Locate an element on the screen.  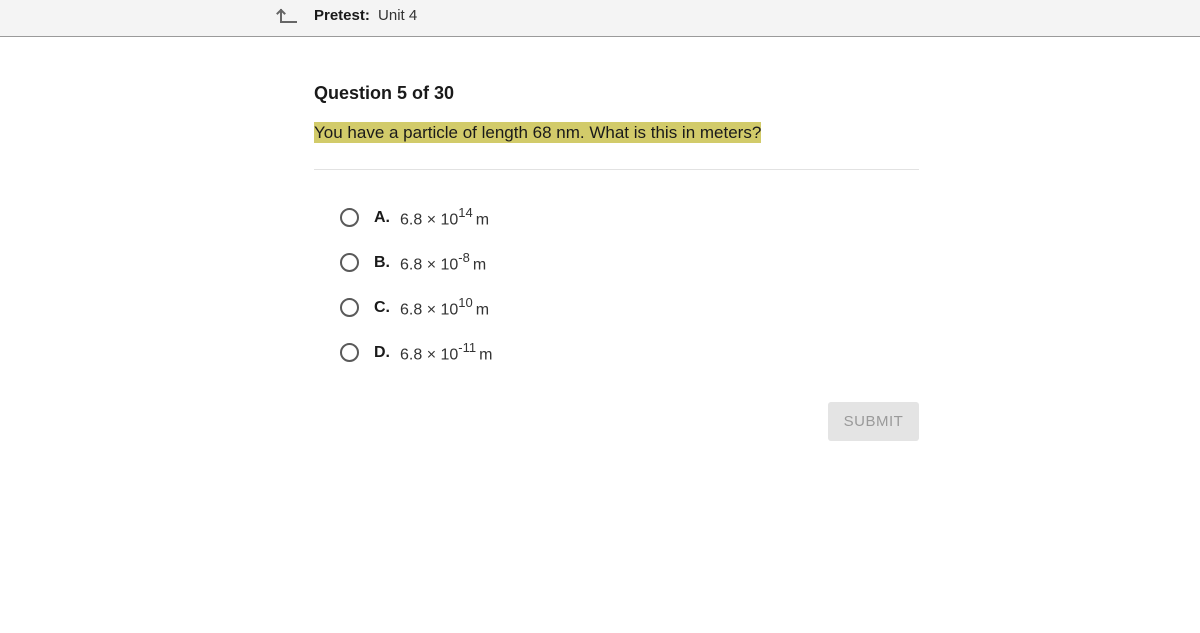
option-text: 6.8 × 1010 m is located at coordinates (445, 306).